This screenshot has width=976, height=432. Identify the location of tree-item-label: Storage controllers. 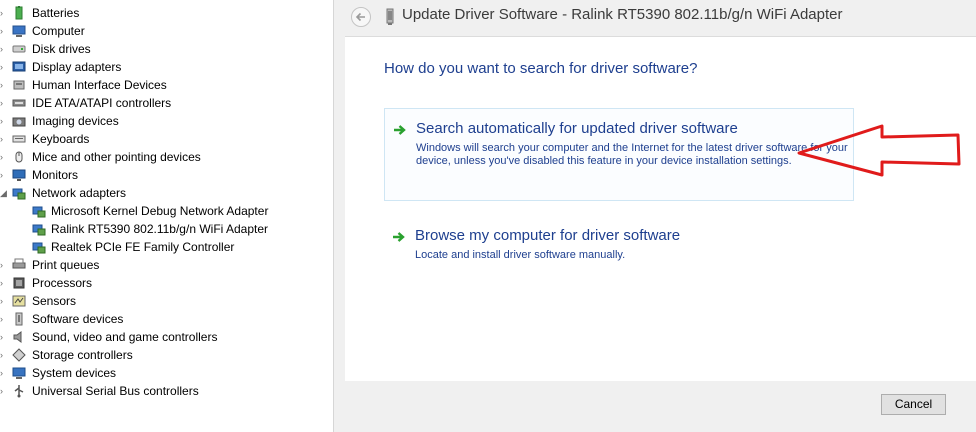
(82, 355).